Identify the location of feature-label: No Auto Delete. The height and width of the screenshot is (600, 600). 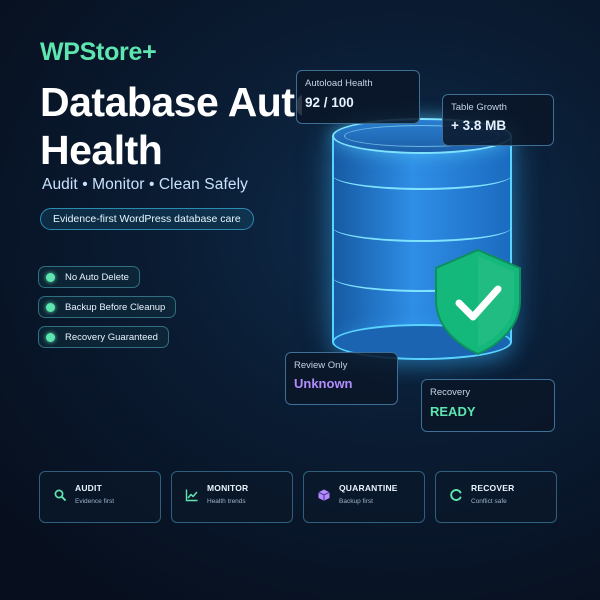
(97, 277).